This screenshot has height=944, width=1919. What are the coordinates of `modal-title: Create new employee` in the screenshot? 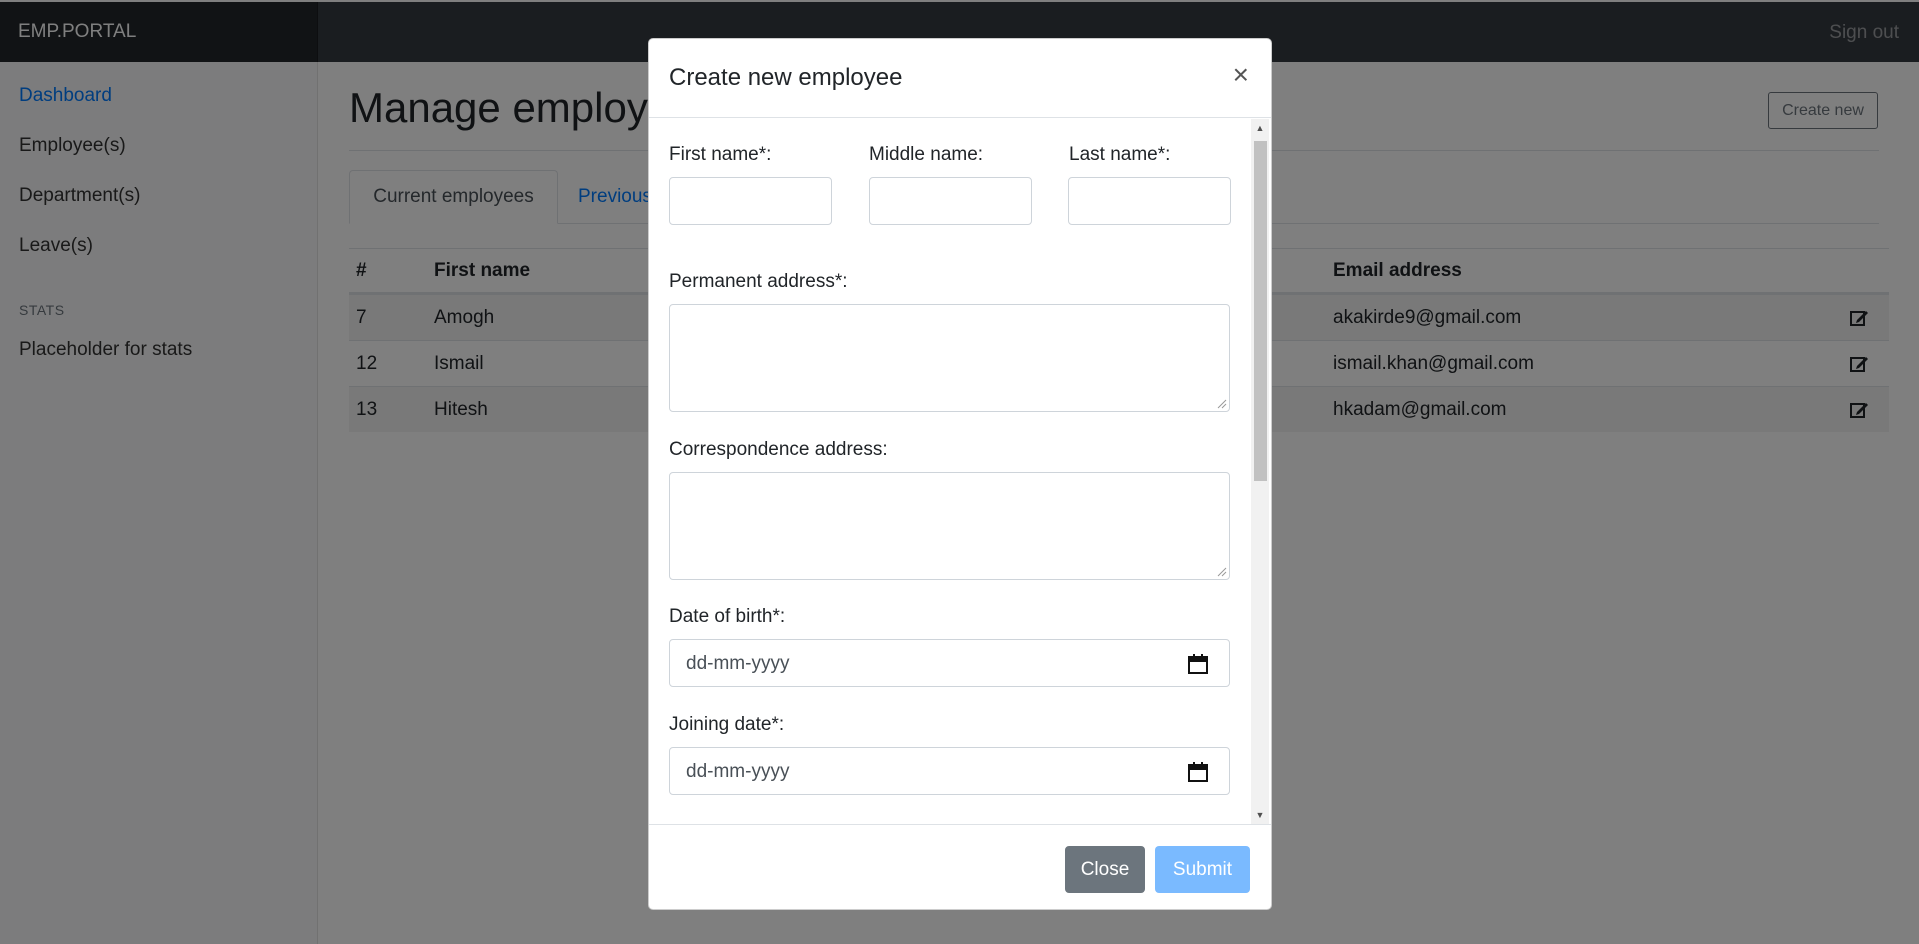 It's located at (786, 77).